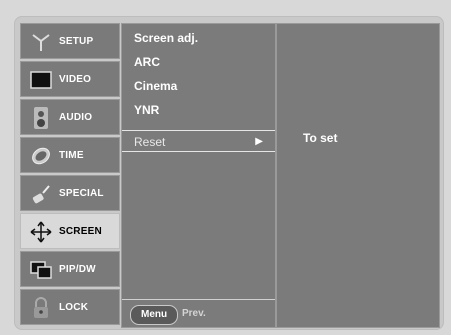 The image size is (451, 335). I want to click on tv-icon, so click(41, 80).